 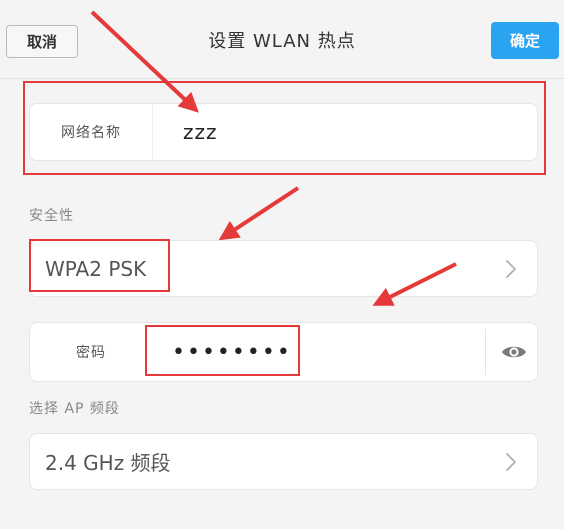 What do you see at coordinates (485, 352) in the screenshot?
I see `password-divider` at bounding box center [485, 352].